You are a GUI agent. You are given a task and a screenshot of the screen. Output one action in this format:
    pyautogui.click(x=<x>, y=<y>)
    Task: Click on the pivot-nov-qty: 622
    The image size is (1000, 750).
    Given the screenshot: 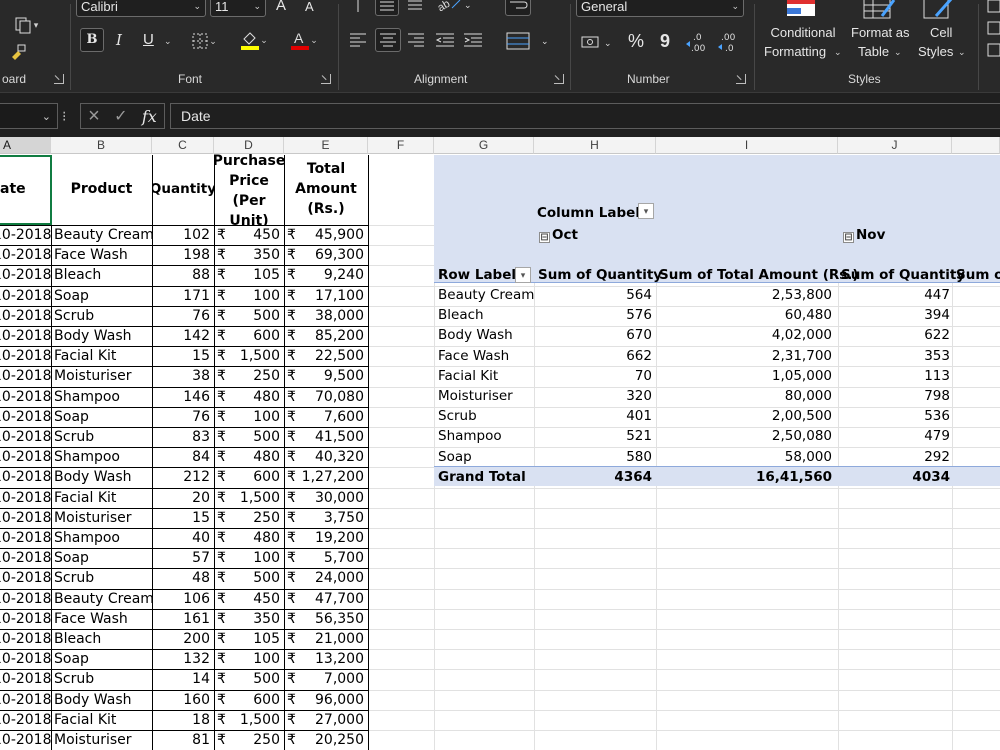 What is the action you would take?
    pyautogui.click(x=894, y=335)
    